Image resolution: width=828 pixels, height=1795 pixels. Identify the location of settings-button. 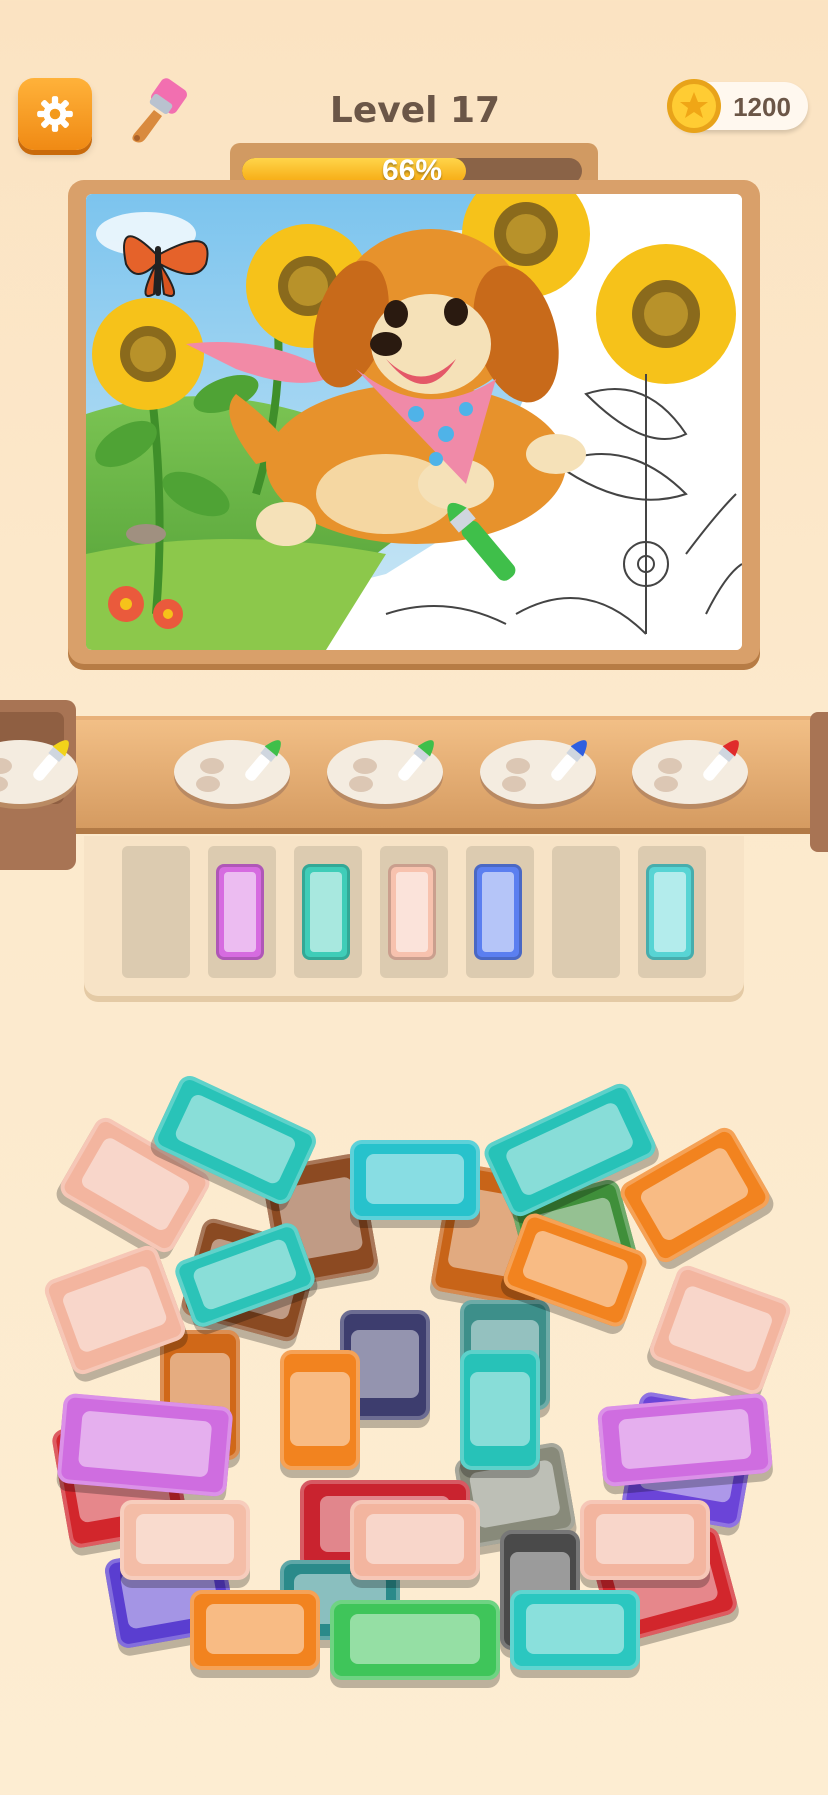
(55, 114).